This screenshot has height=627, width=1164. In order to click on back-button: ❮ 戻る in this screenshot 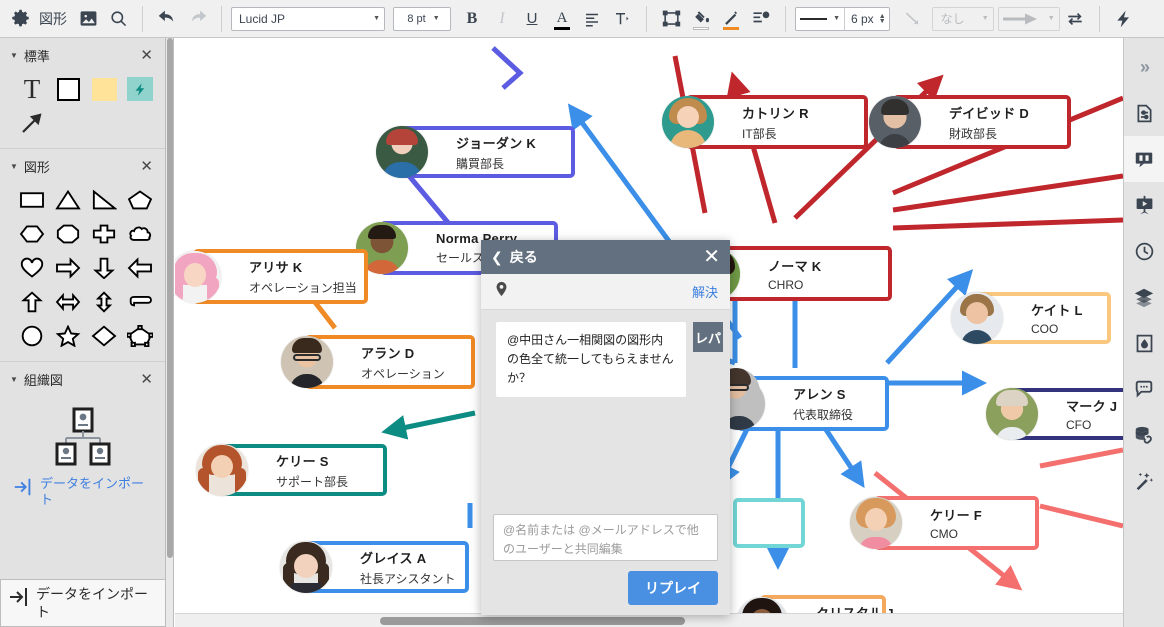, I will do `click(597, 257)`.